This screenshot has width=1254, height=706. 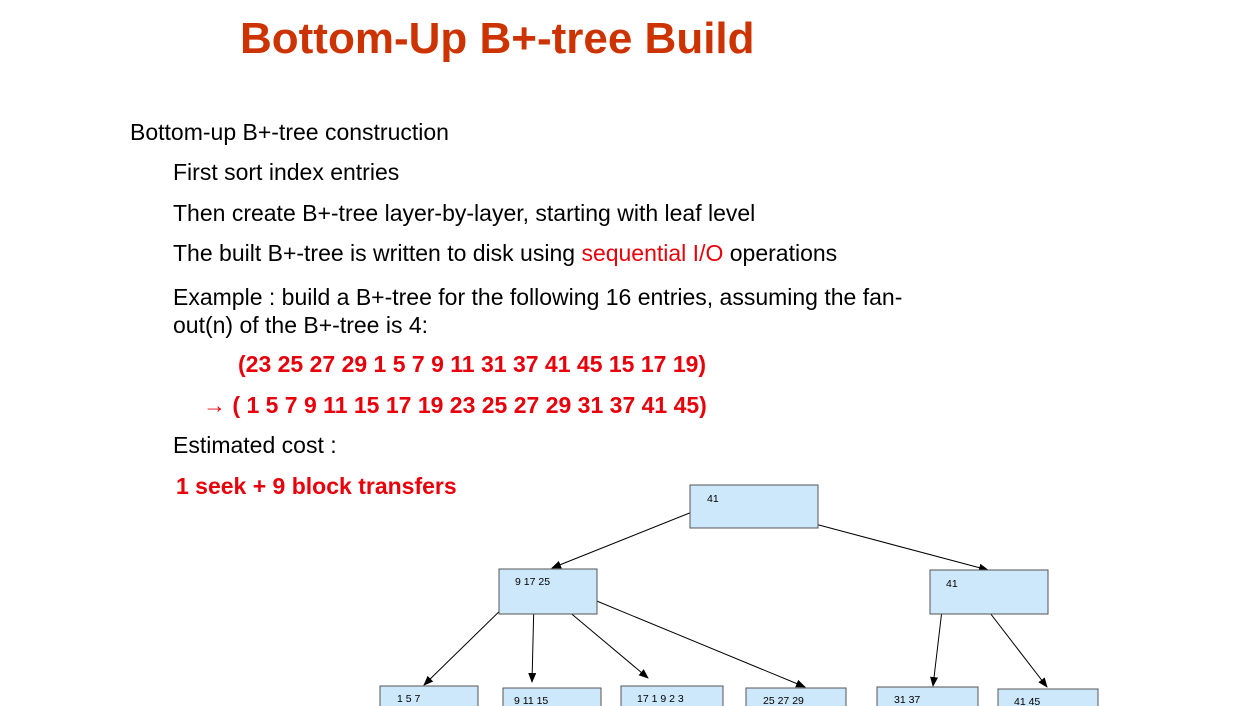 I want to click on tree-leaf-node-4: 25 27 29, so click(x=796, y=696).